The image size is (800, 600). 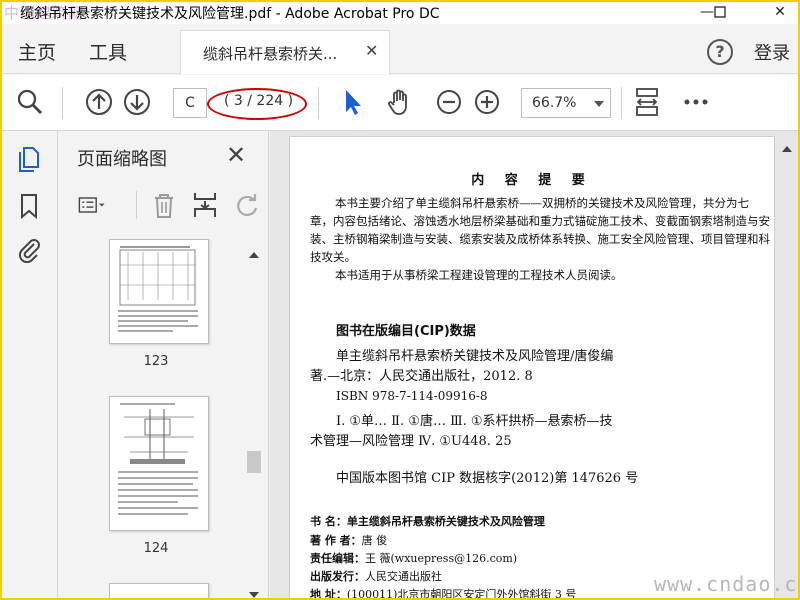 What do you see at coordinates (461, 594) in the screenshot?
I see `meta-value: (100011)北京市朝阳区安定门外外馆斜街 3 号` at bounding box center [461, 594].